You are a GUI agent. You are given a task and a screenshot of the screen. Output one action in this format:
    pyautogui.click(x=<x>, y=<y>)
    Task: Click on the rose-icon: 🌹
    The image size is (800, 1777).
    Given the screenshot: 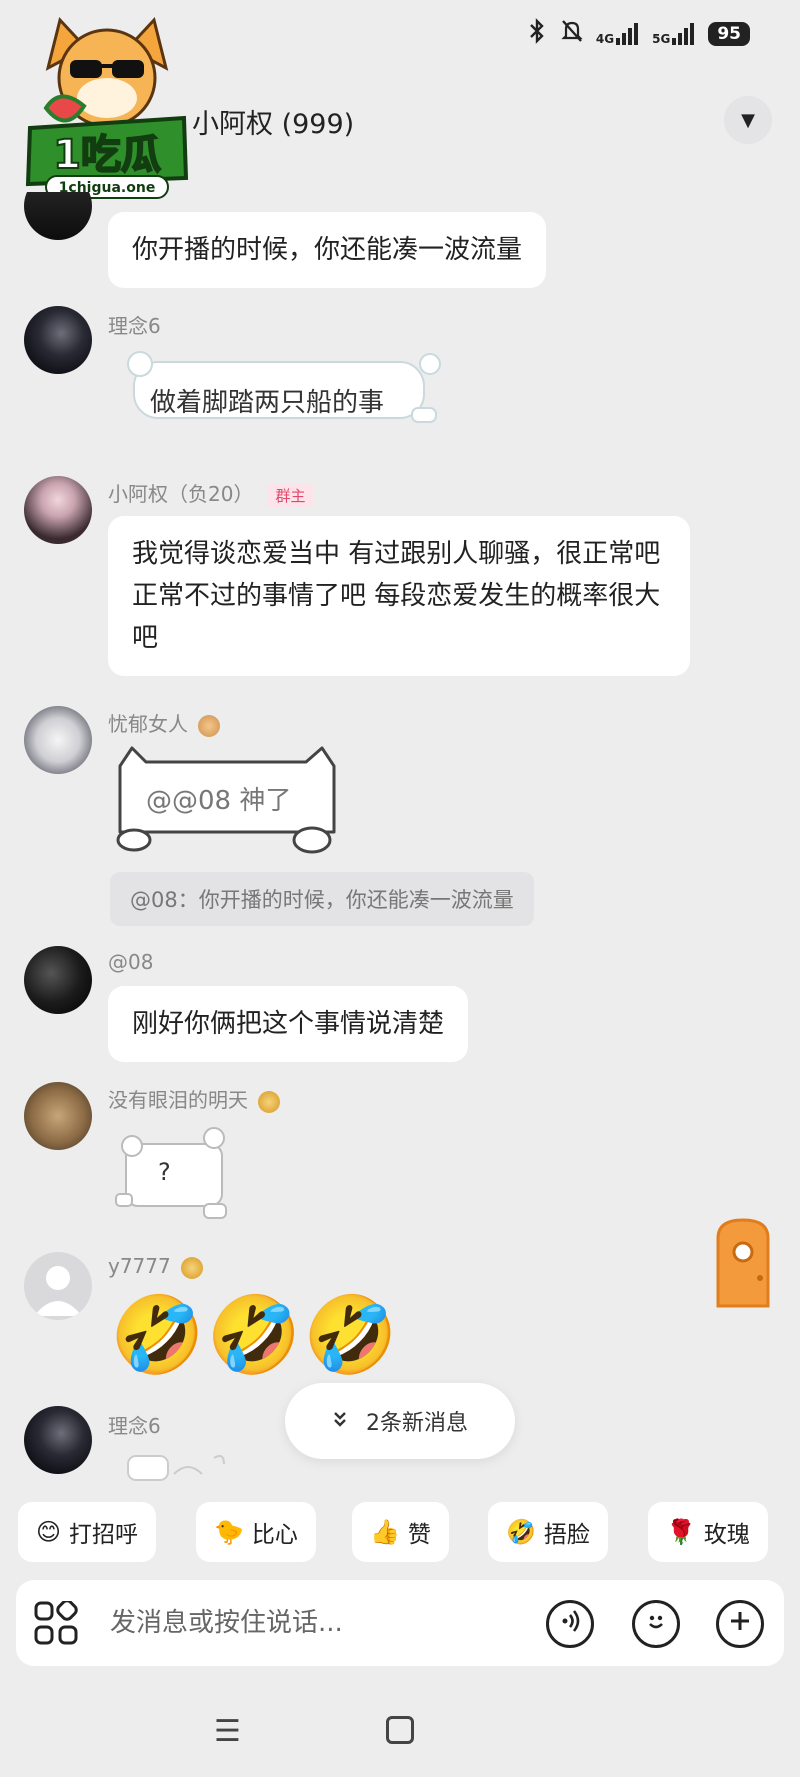 What is the action you would take?
    pyautogui.click(x=681, y=1532)
    